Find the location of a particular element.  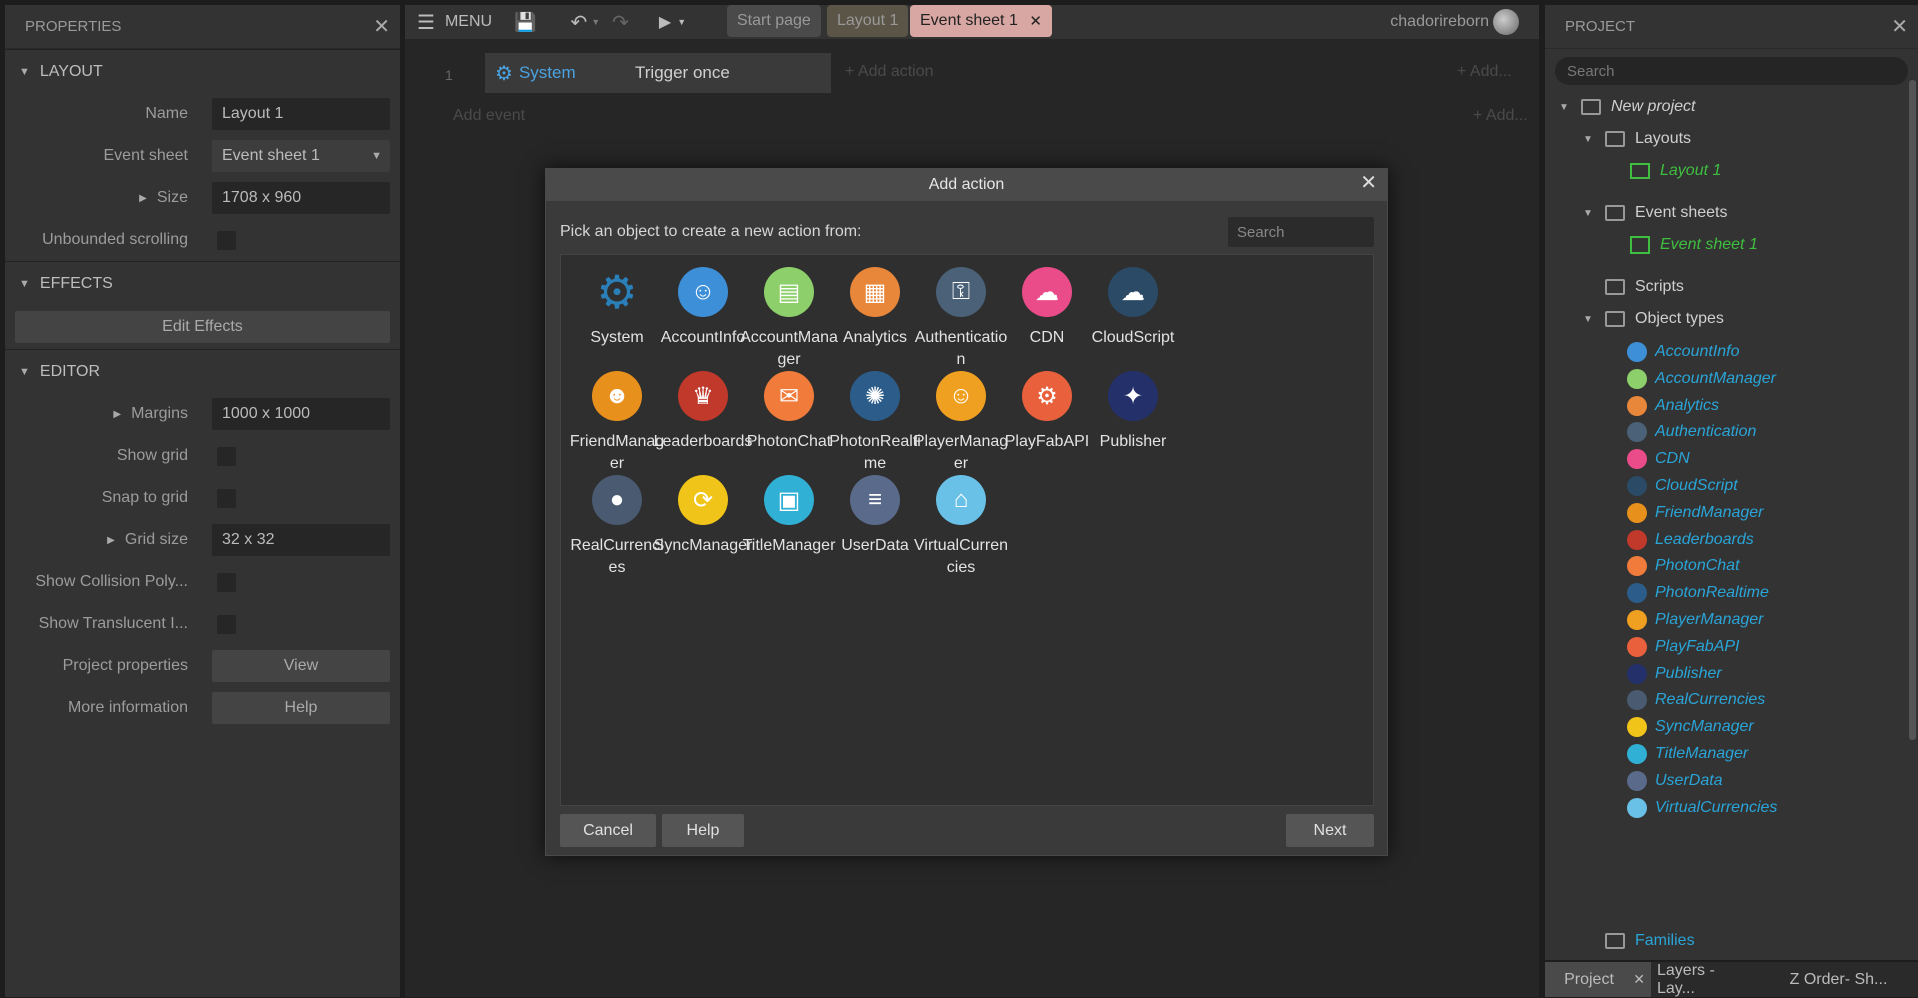

object-name: PlayFabAPI is located at coordinates (1047, 441).